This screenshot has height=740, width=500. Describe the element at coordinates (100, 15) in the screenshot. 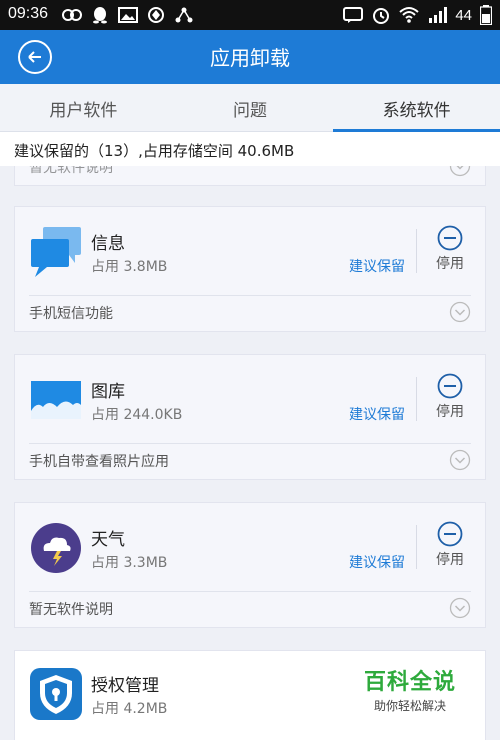

I see `qq-icon` at that location.